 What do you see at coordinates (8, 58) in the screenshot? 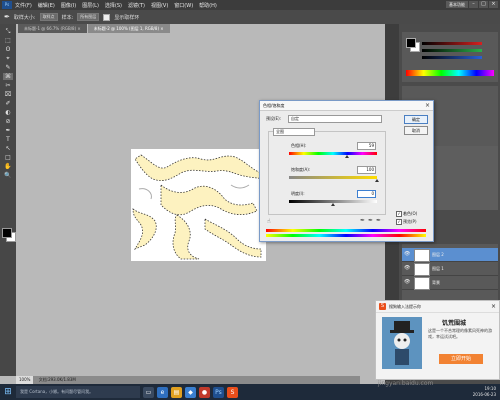
I see `quick-select-tool-icon: ⌖` at bounding box center [8, 58].